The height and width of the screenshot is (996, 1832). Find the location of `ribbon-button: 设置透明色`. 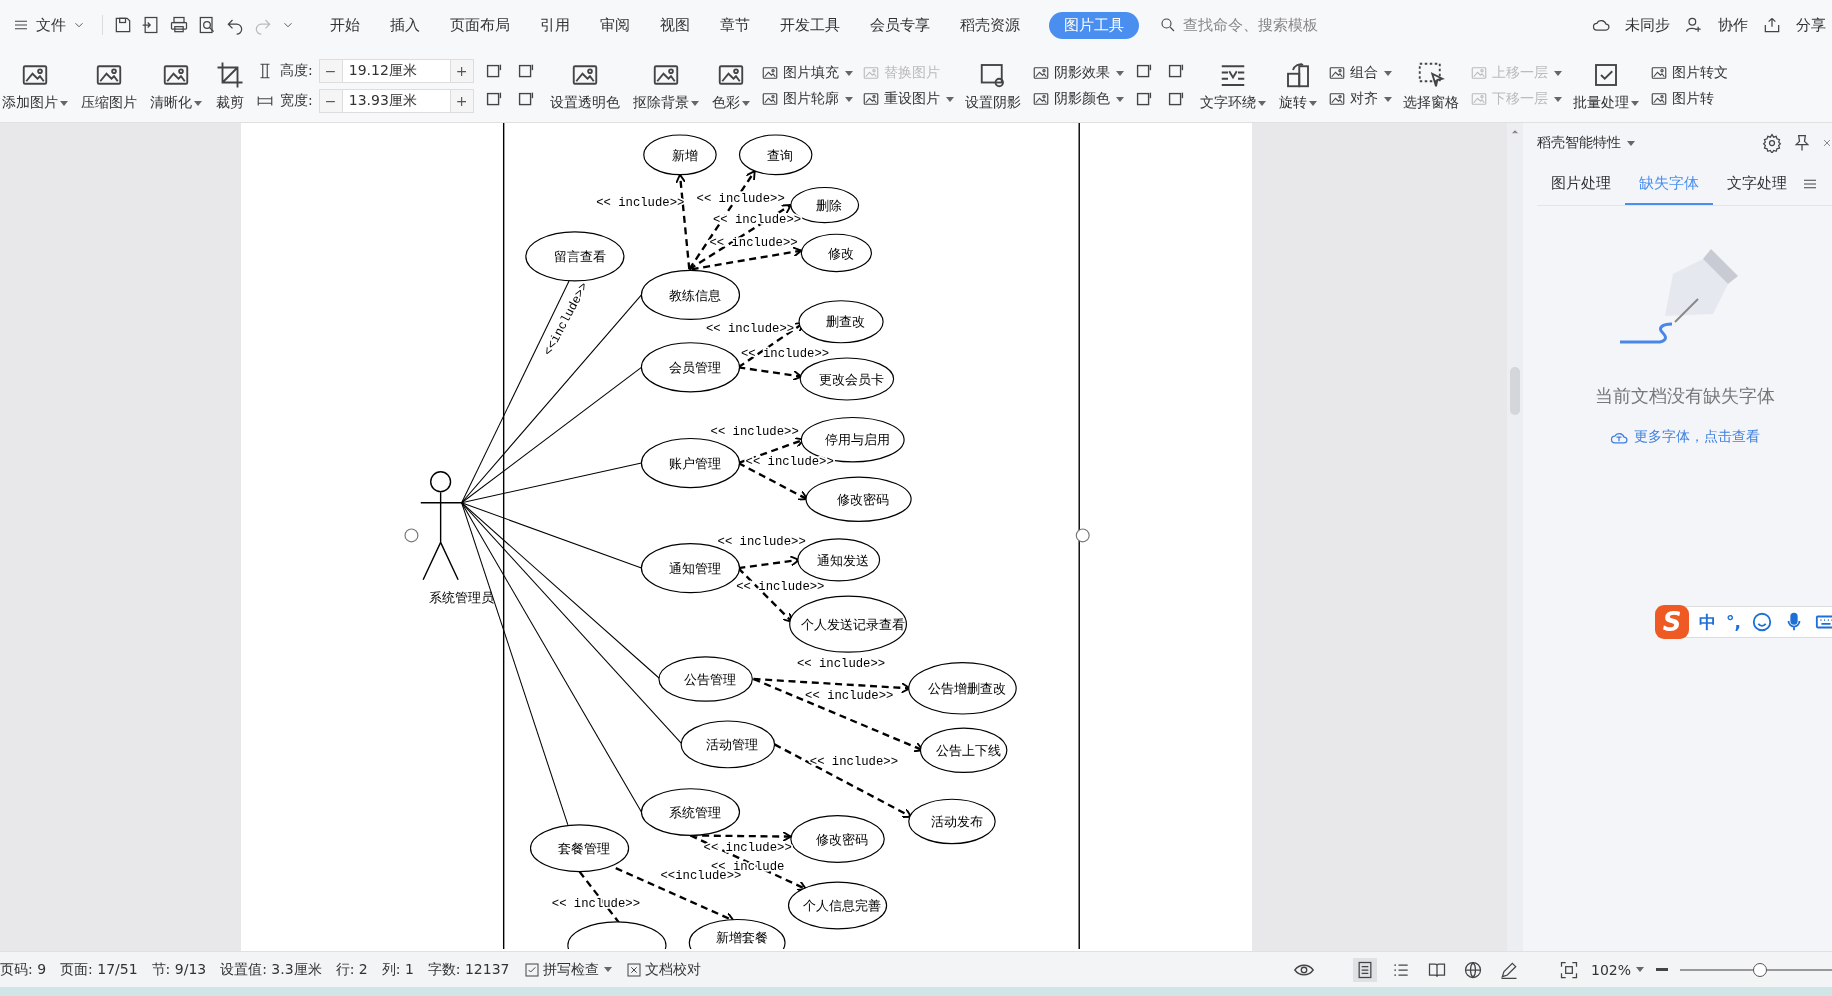

ribbon-button: 设置透明色 is located at coordinates (584, 86).